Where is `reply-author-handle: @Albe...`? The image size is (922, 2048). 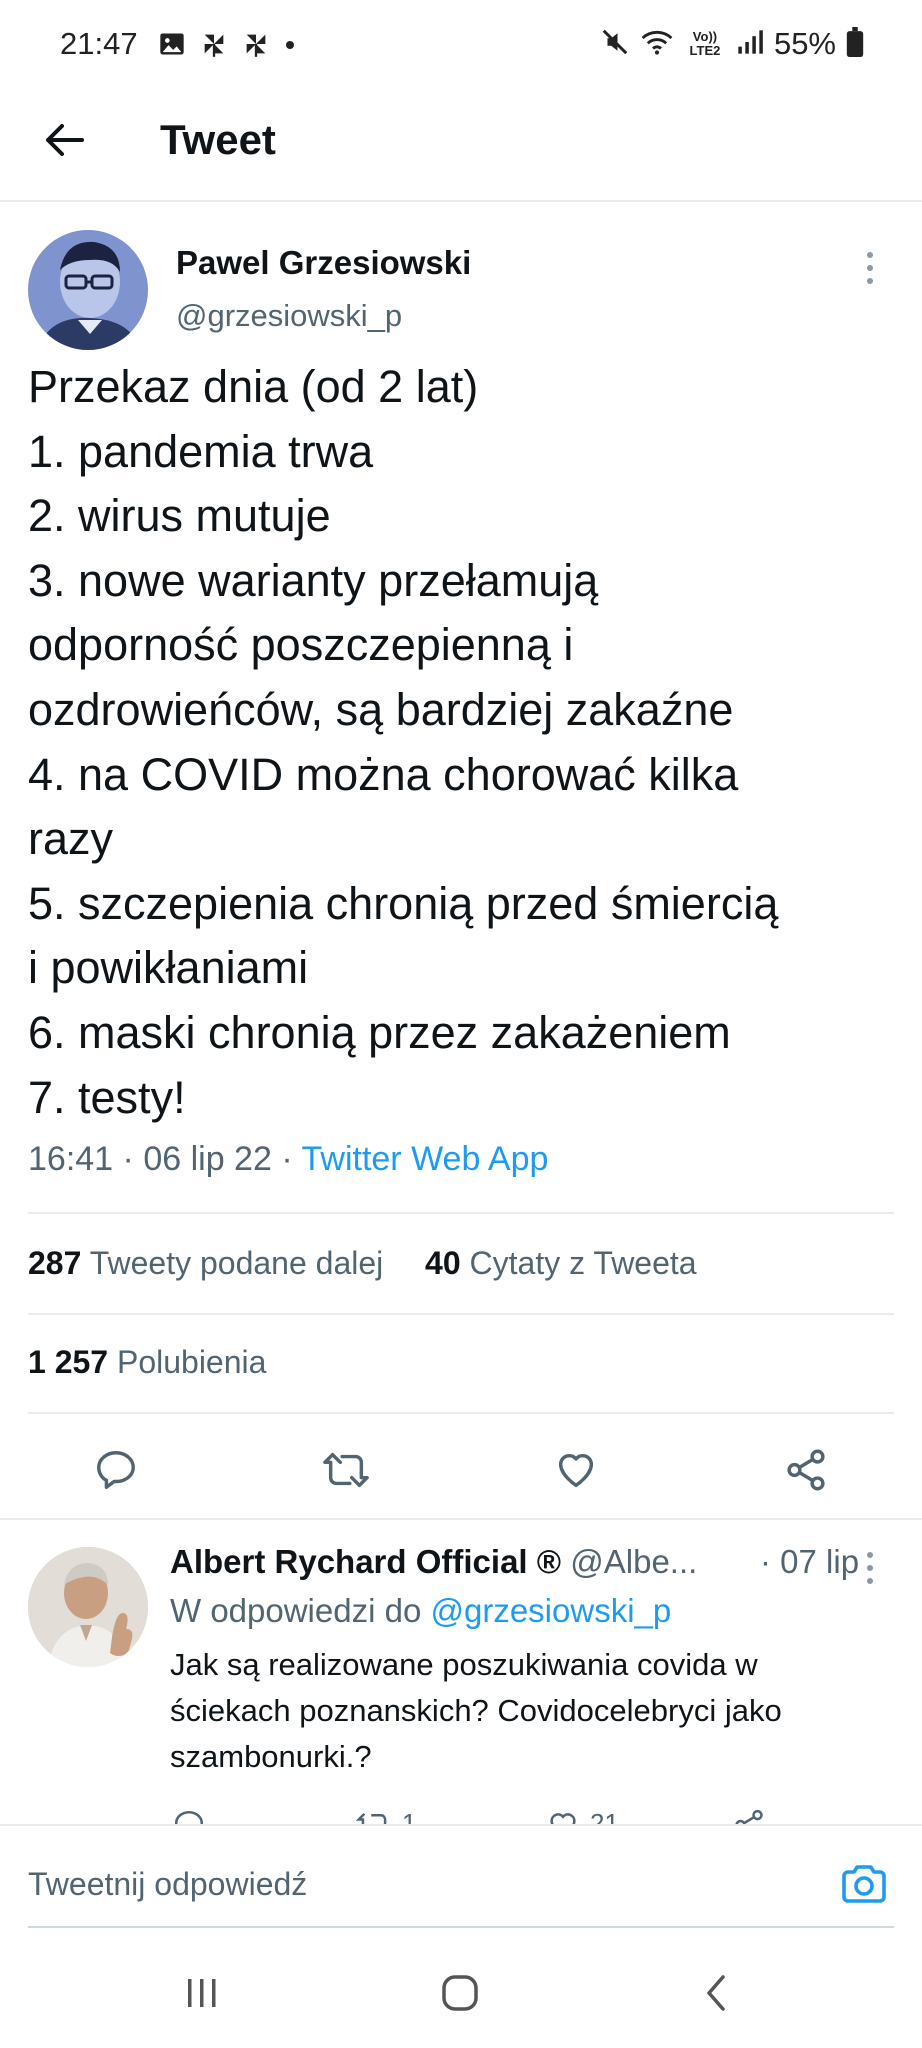 reply-author-handle: @Albe... is located at coordinates (634, 1561).